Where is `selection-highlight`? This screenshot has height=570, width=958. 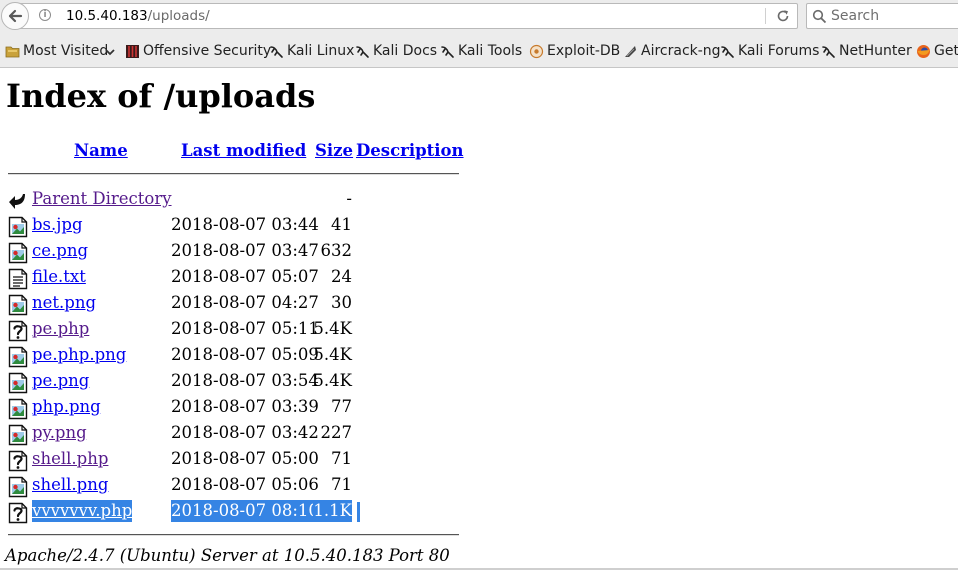 selection-highlight is located at coordinates (358, 512).